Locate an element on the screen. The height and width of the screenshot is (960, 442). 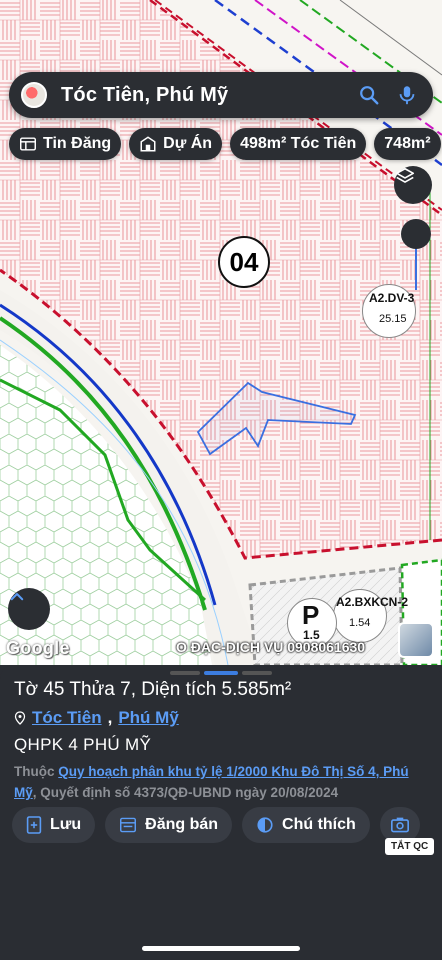
filter-chips: Tin Đăng Dự Án 498m² Tóc Tiên 748m² is located at coordinates (225, 144).